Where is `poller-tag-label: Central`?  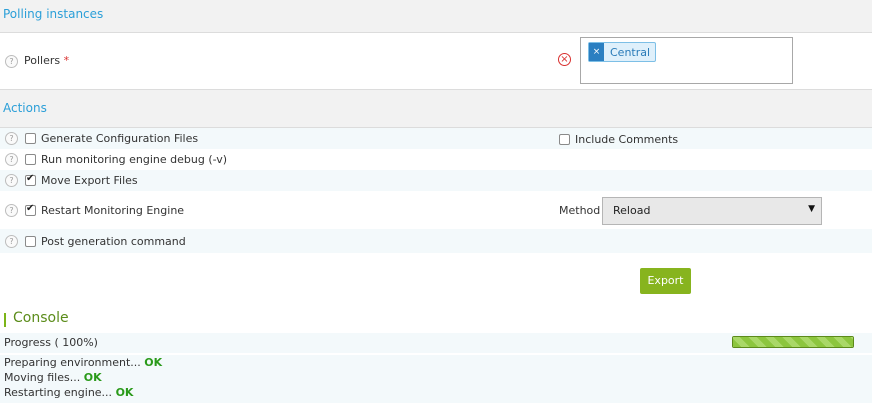 poller-tag-label: Central is located at coordinates (630, 52).